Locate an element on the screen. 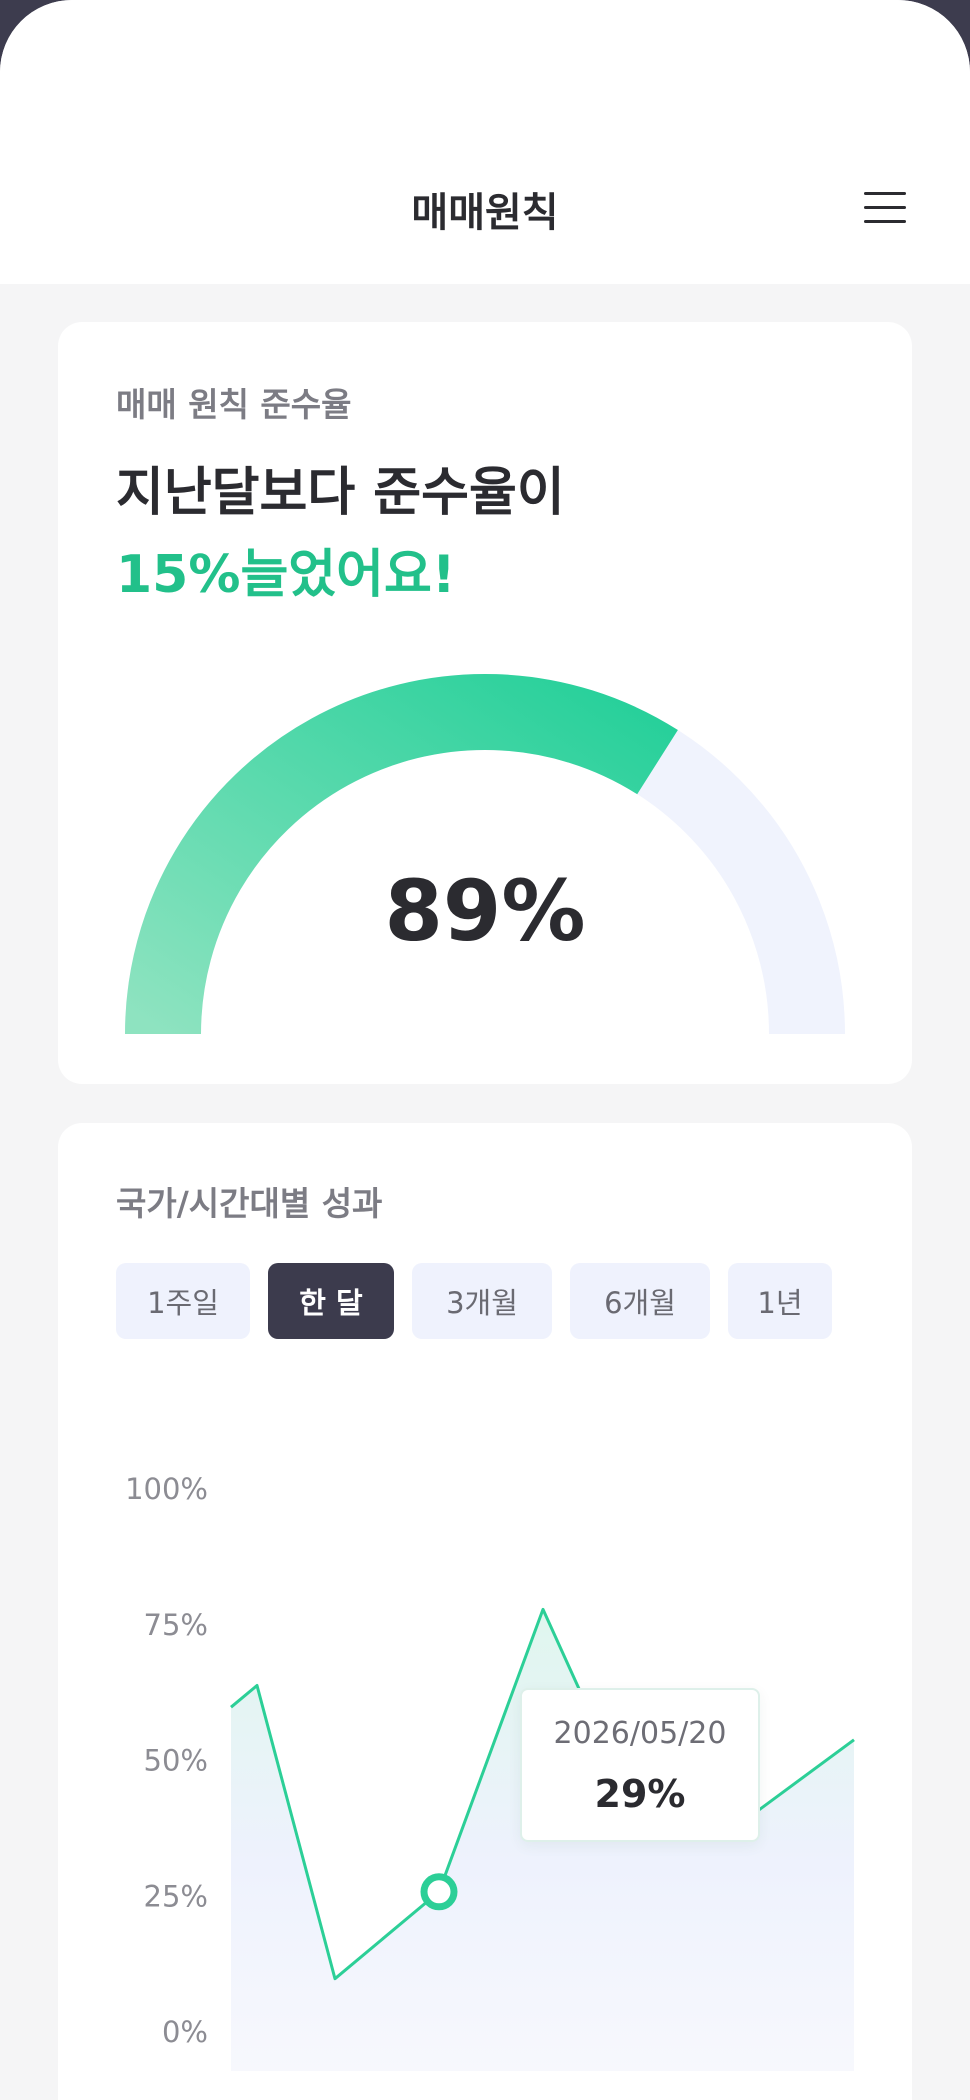 The width and height of the screenshot is (970, 2100). chart-highlight-point is located at coordinates (439, 1892).